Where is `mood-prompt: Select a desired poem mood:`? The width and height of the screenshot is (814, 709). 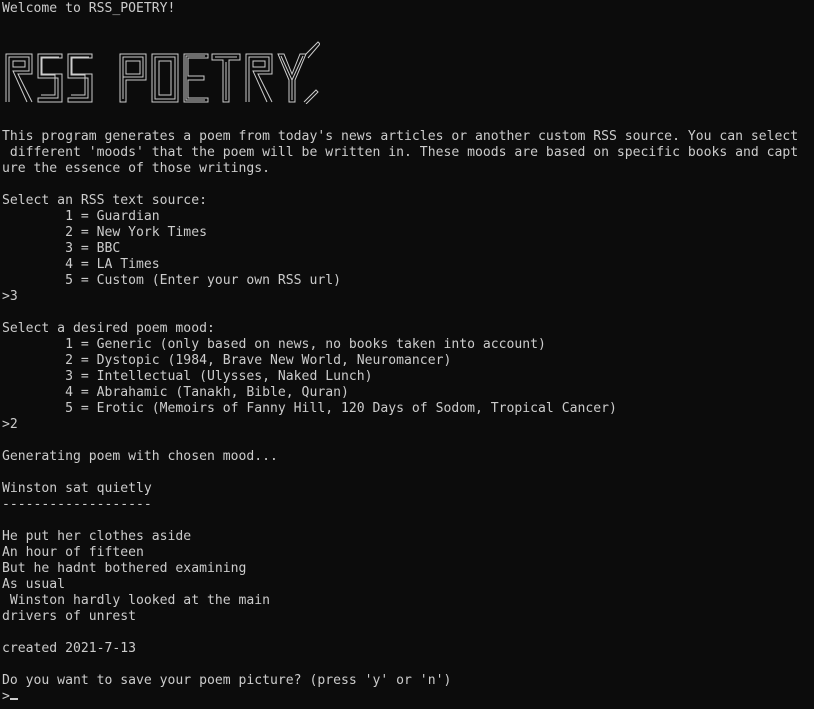
mood-prompt: Select a desired poem mood: is located at coordinates (108, 328).